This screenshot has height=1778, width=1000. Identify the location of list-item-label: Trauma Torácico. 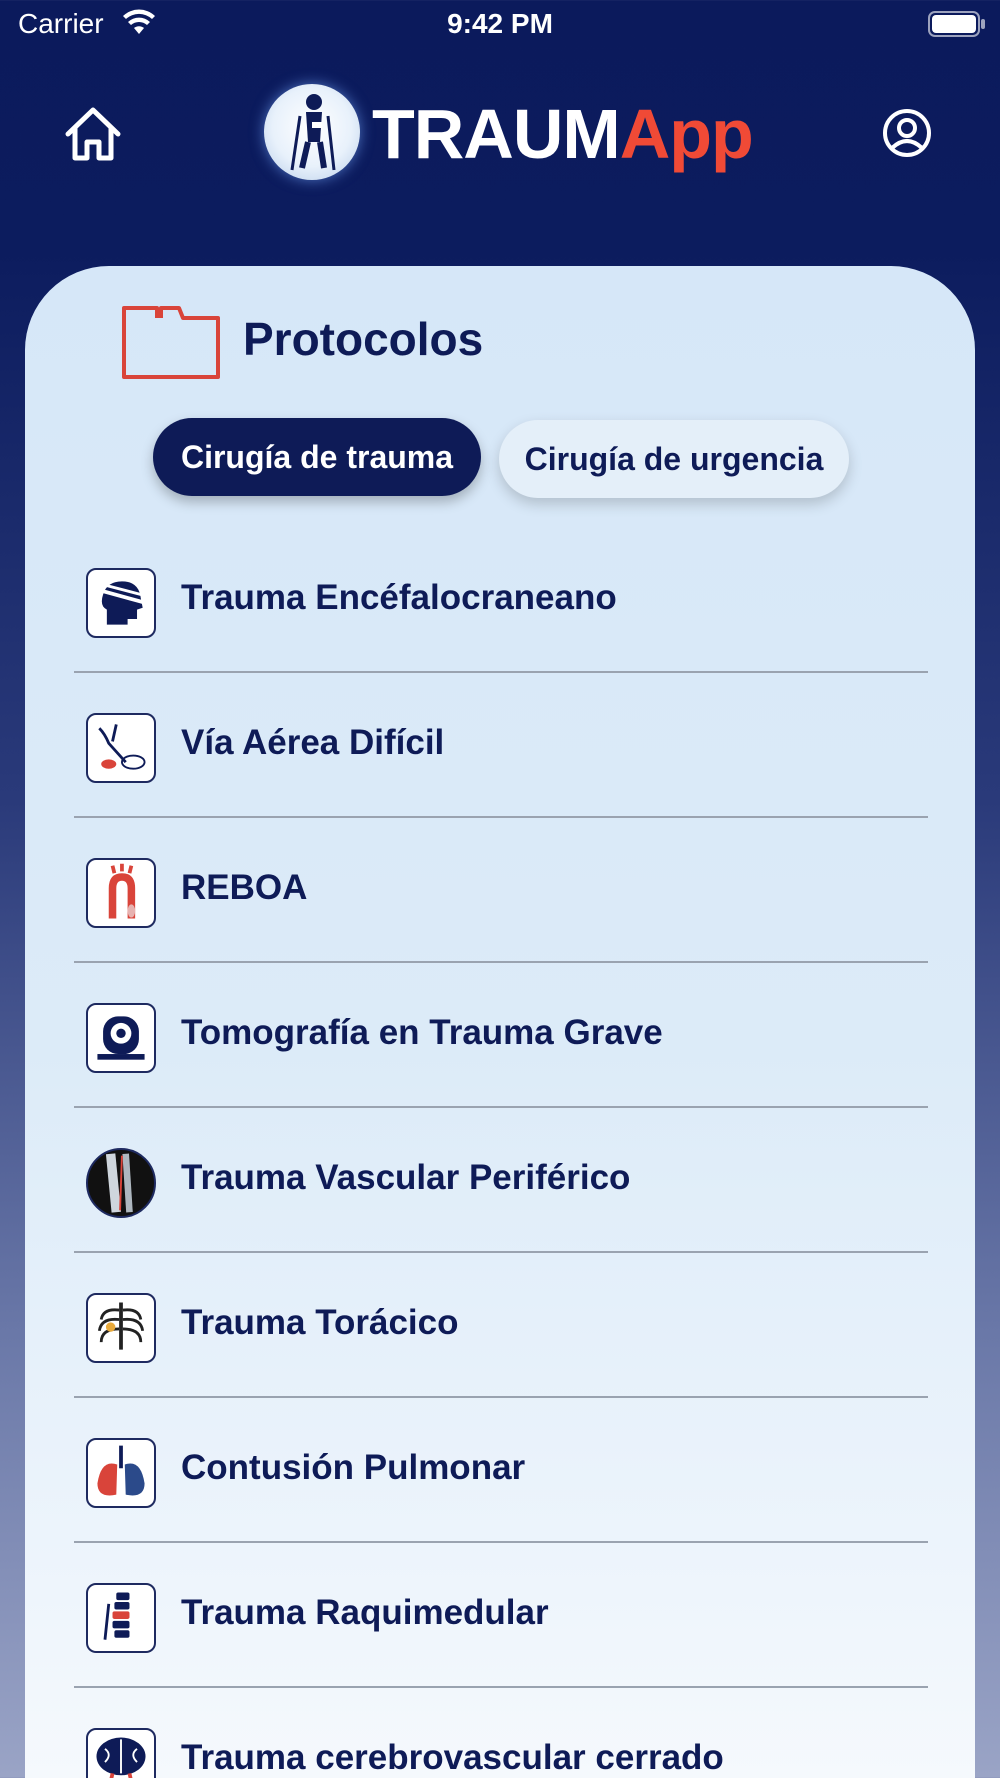
(320, 1322).